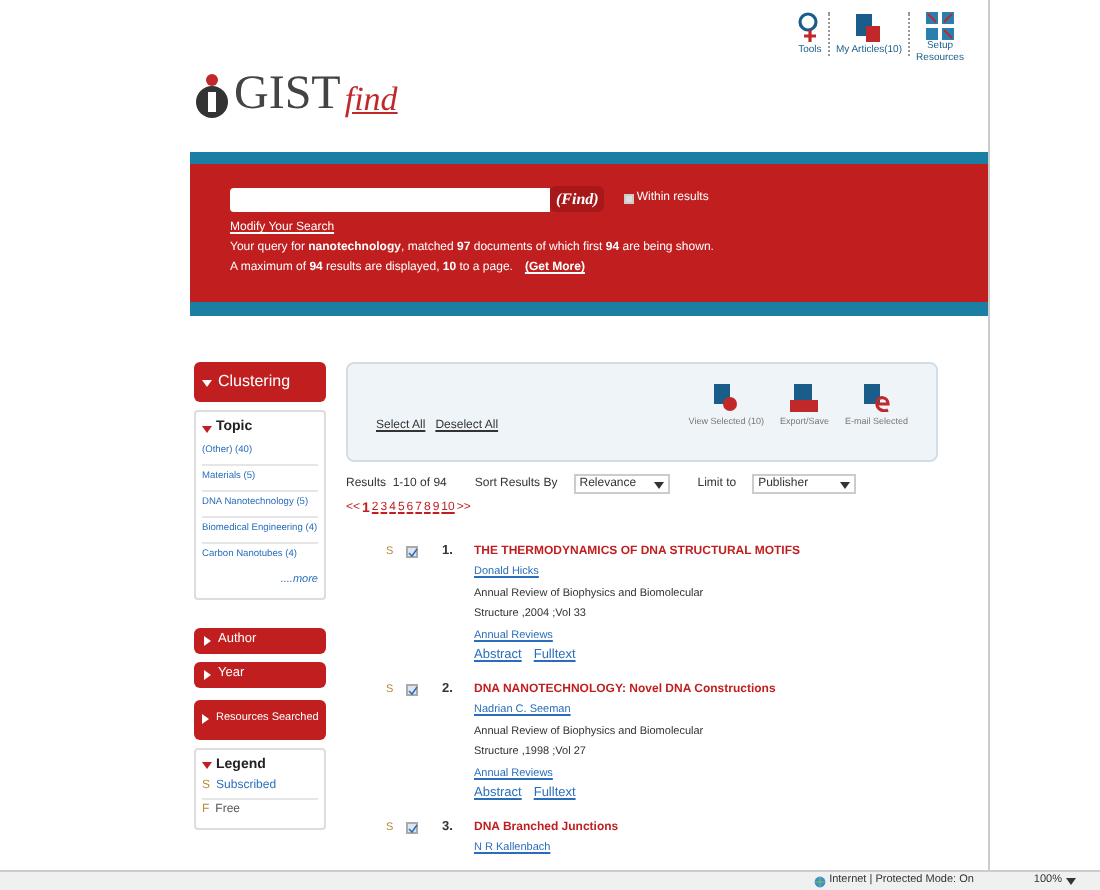 This screenshot has width=1100, height=890. I want to click on find-button: (Find), so click(577, 199).